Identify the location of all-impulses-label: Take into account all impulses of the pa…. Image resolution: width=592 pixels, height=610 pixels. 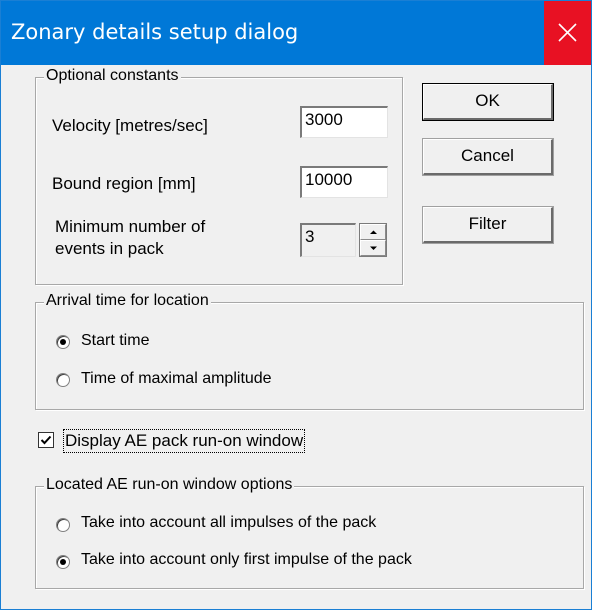
(228, 523).